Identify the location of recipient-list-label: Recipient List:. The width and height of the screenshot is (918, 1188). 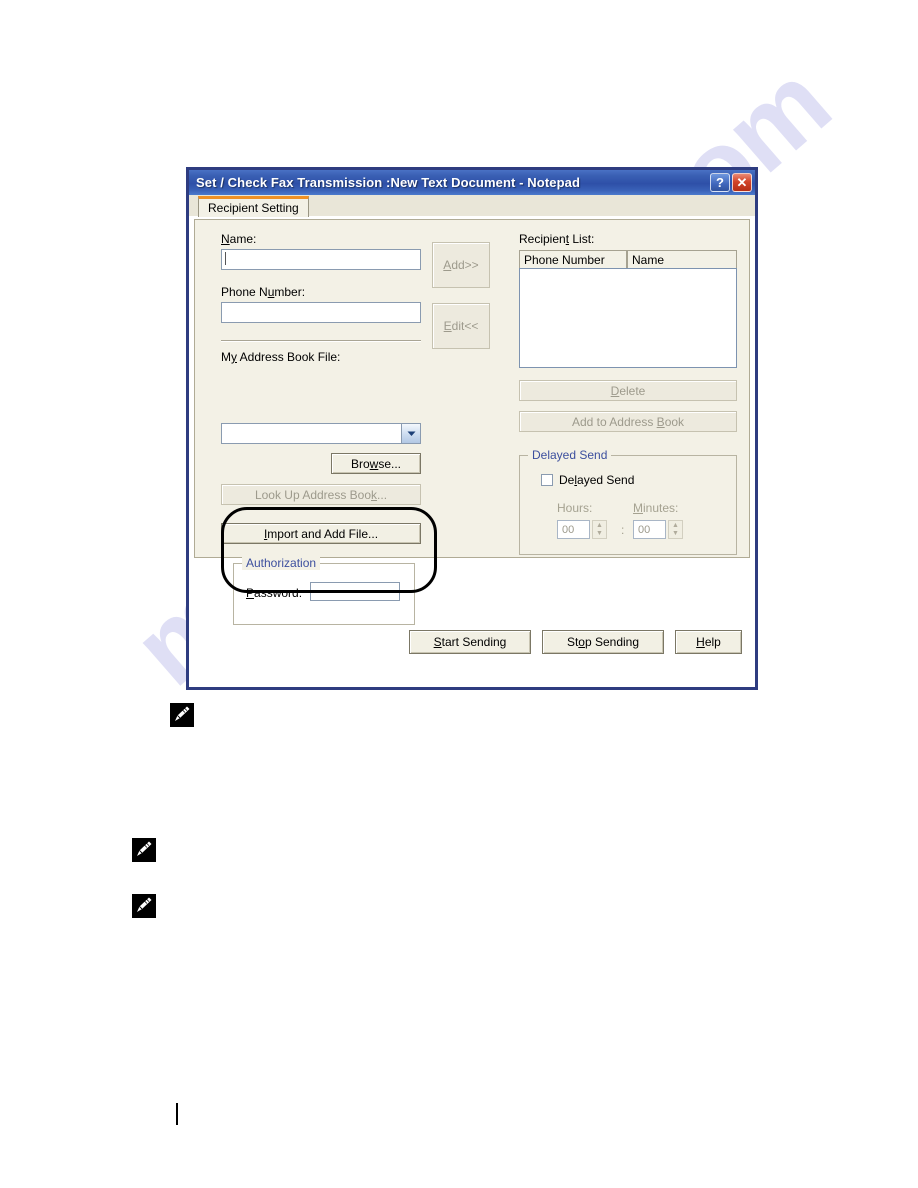
(557, 239).